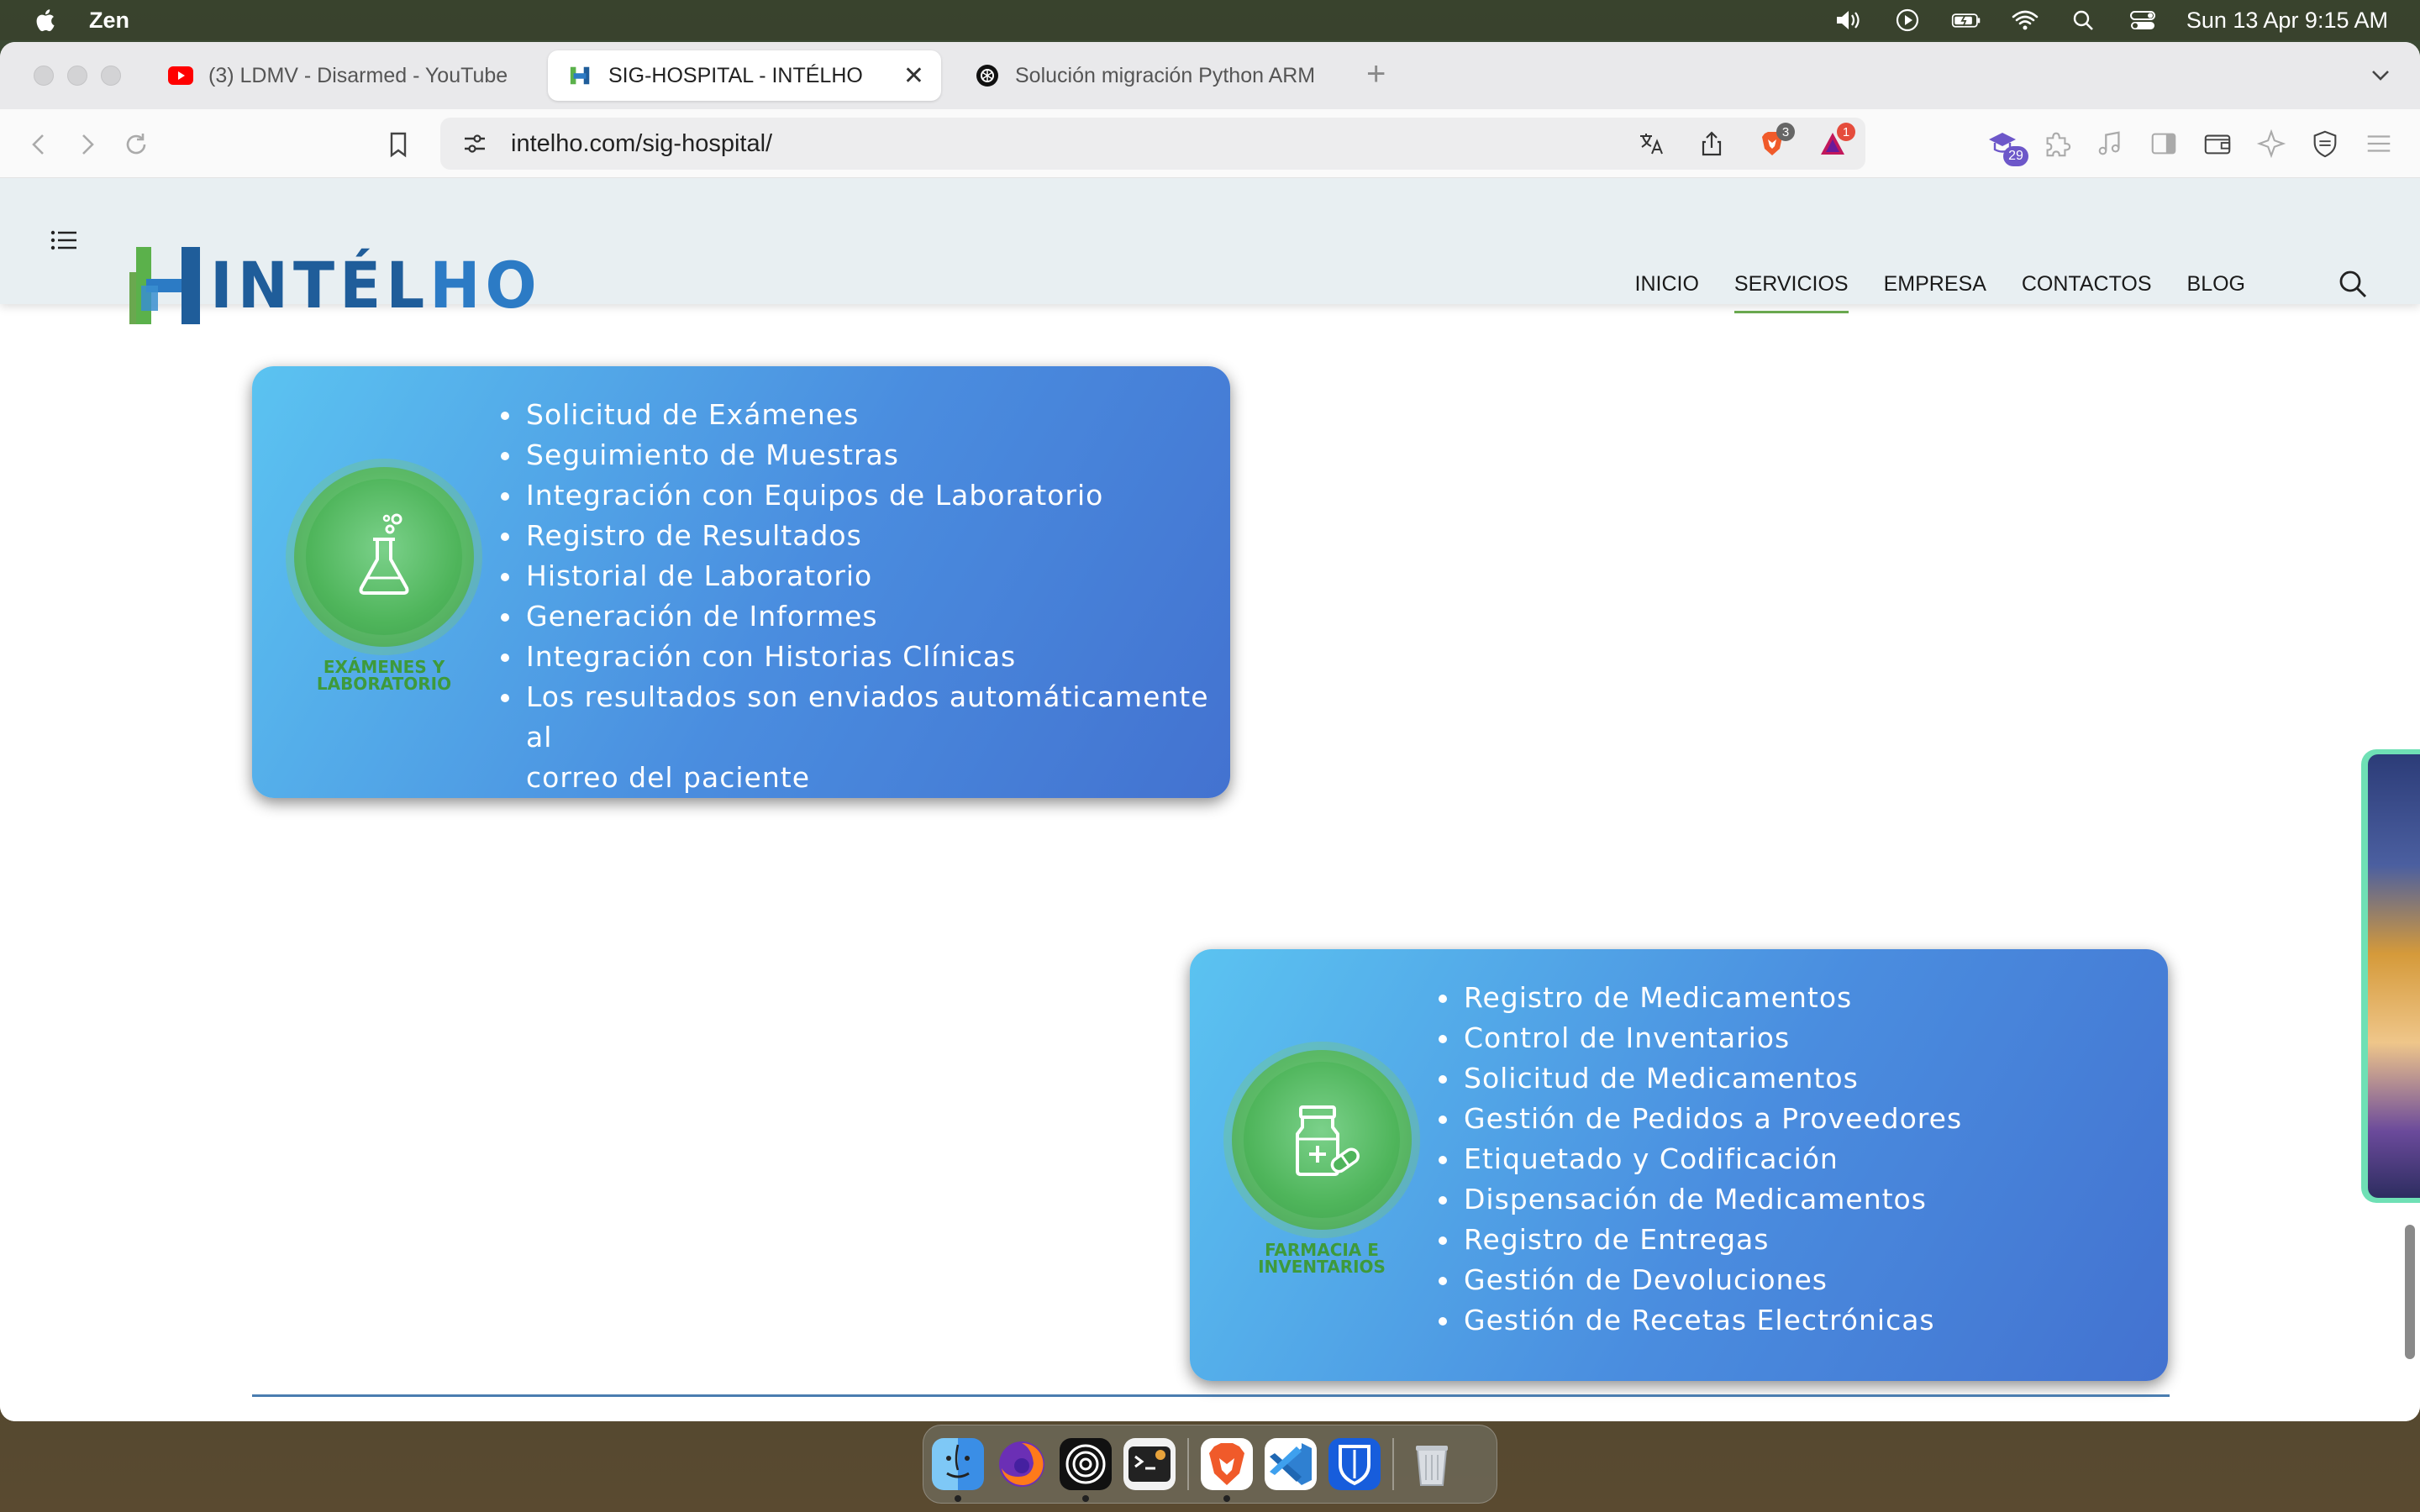 The image size is (2420, 1512). What do you see at coordinates (1376, 74) in the screenshot?
I see `new-tab-button: +` at bounding box center [1376, 74].